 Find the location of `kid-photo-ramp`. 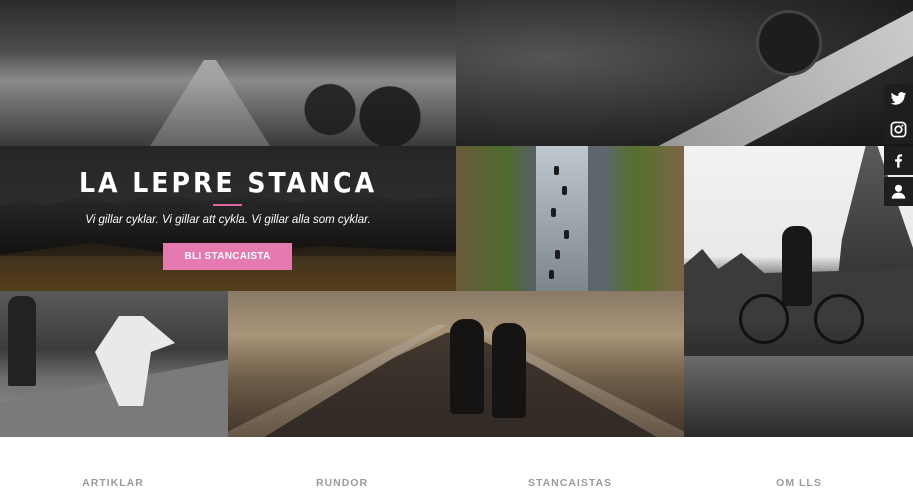

kid-photo-ramp is located at coordinates (798, 396).